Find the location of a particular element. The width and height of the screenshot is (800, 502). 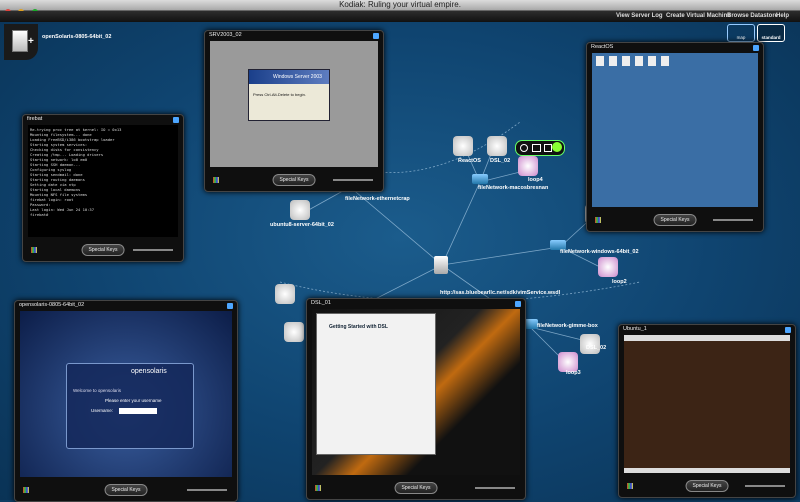

vm-node-label: loop2 is located at coordinates (619, 282).